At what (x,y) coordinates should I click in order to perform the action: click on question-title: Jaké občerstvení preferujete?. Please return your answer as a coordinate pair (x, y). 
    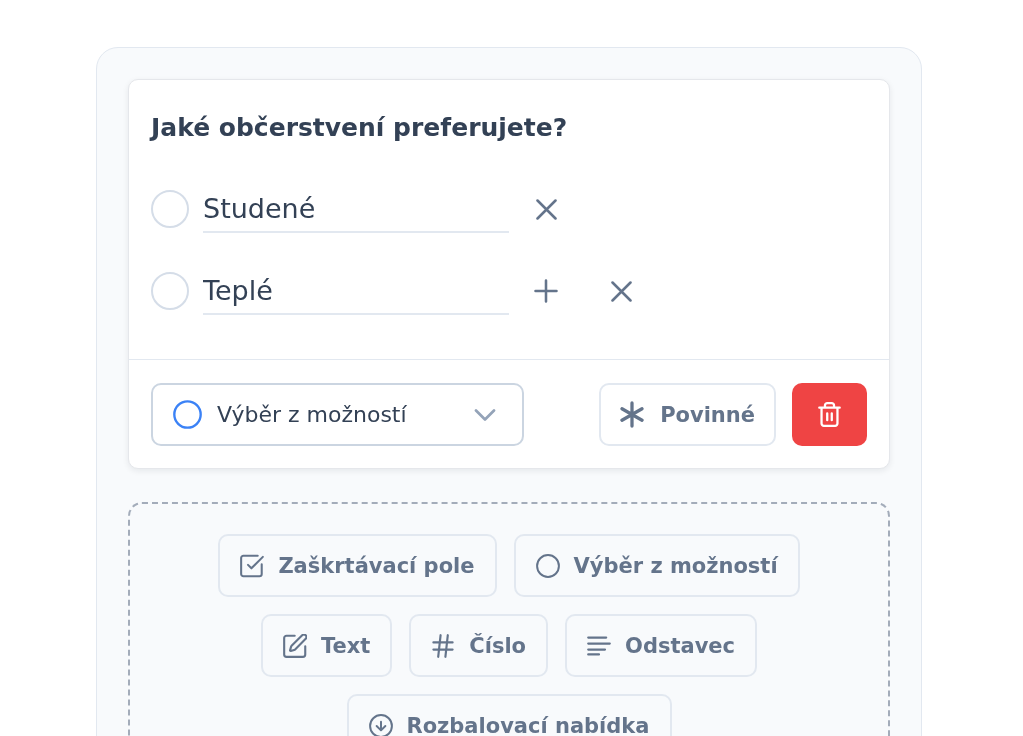
    Looking at the image, I should click on (360, 128).